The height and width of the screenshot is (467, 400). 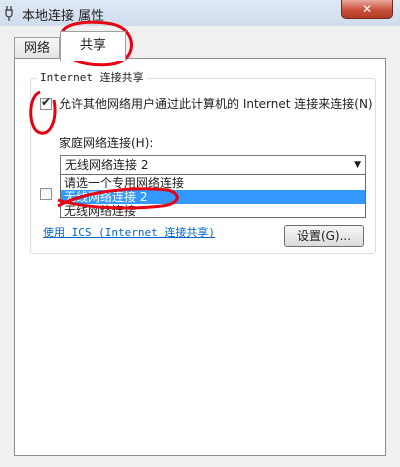 What do you see at coordinates (93, 46) in the screenshot?
I see `tab-sharing: 共享` at bounding box center [93, 46].